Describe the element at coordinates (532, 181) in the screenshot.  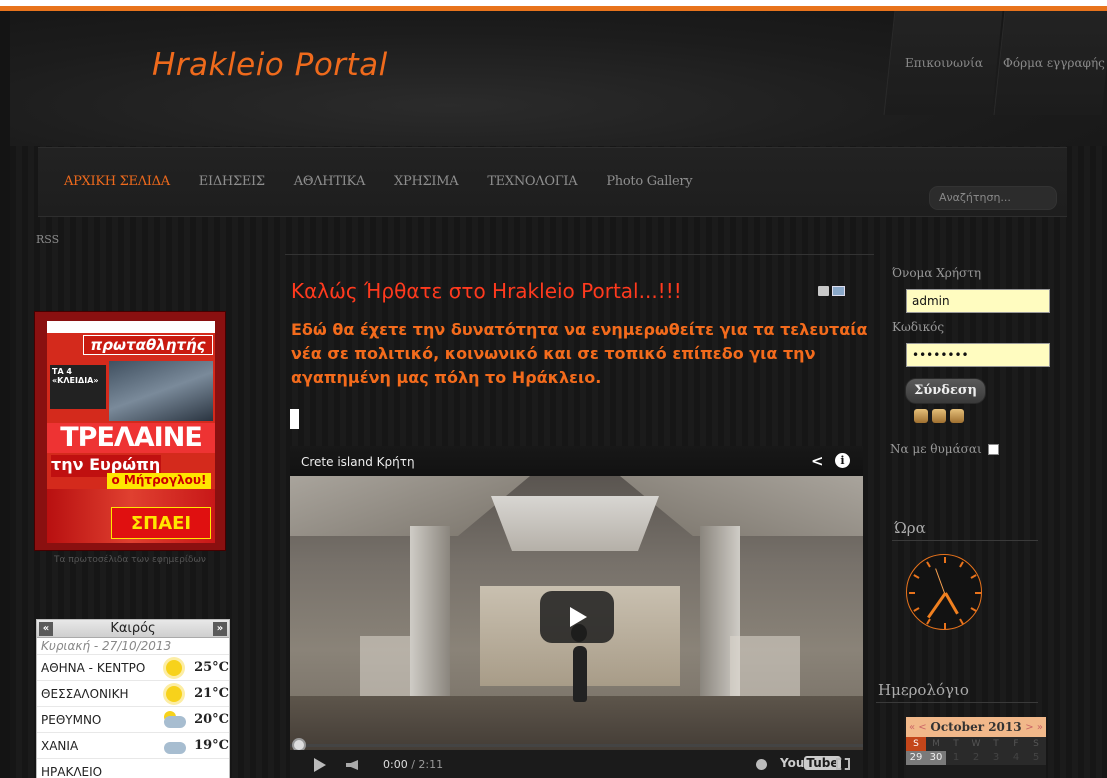
I see `nav-item-technology: ΤΕΧΝΟΛΟΓΙΑ` at that location.